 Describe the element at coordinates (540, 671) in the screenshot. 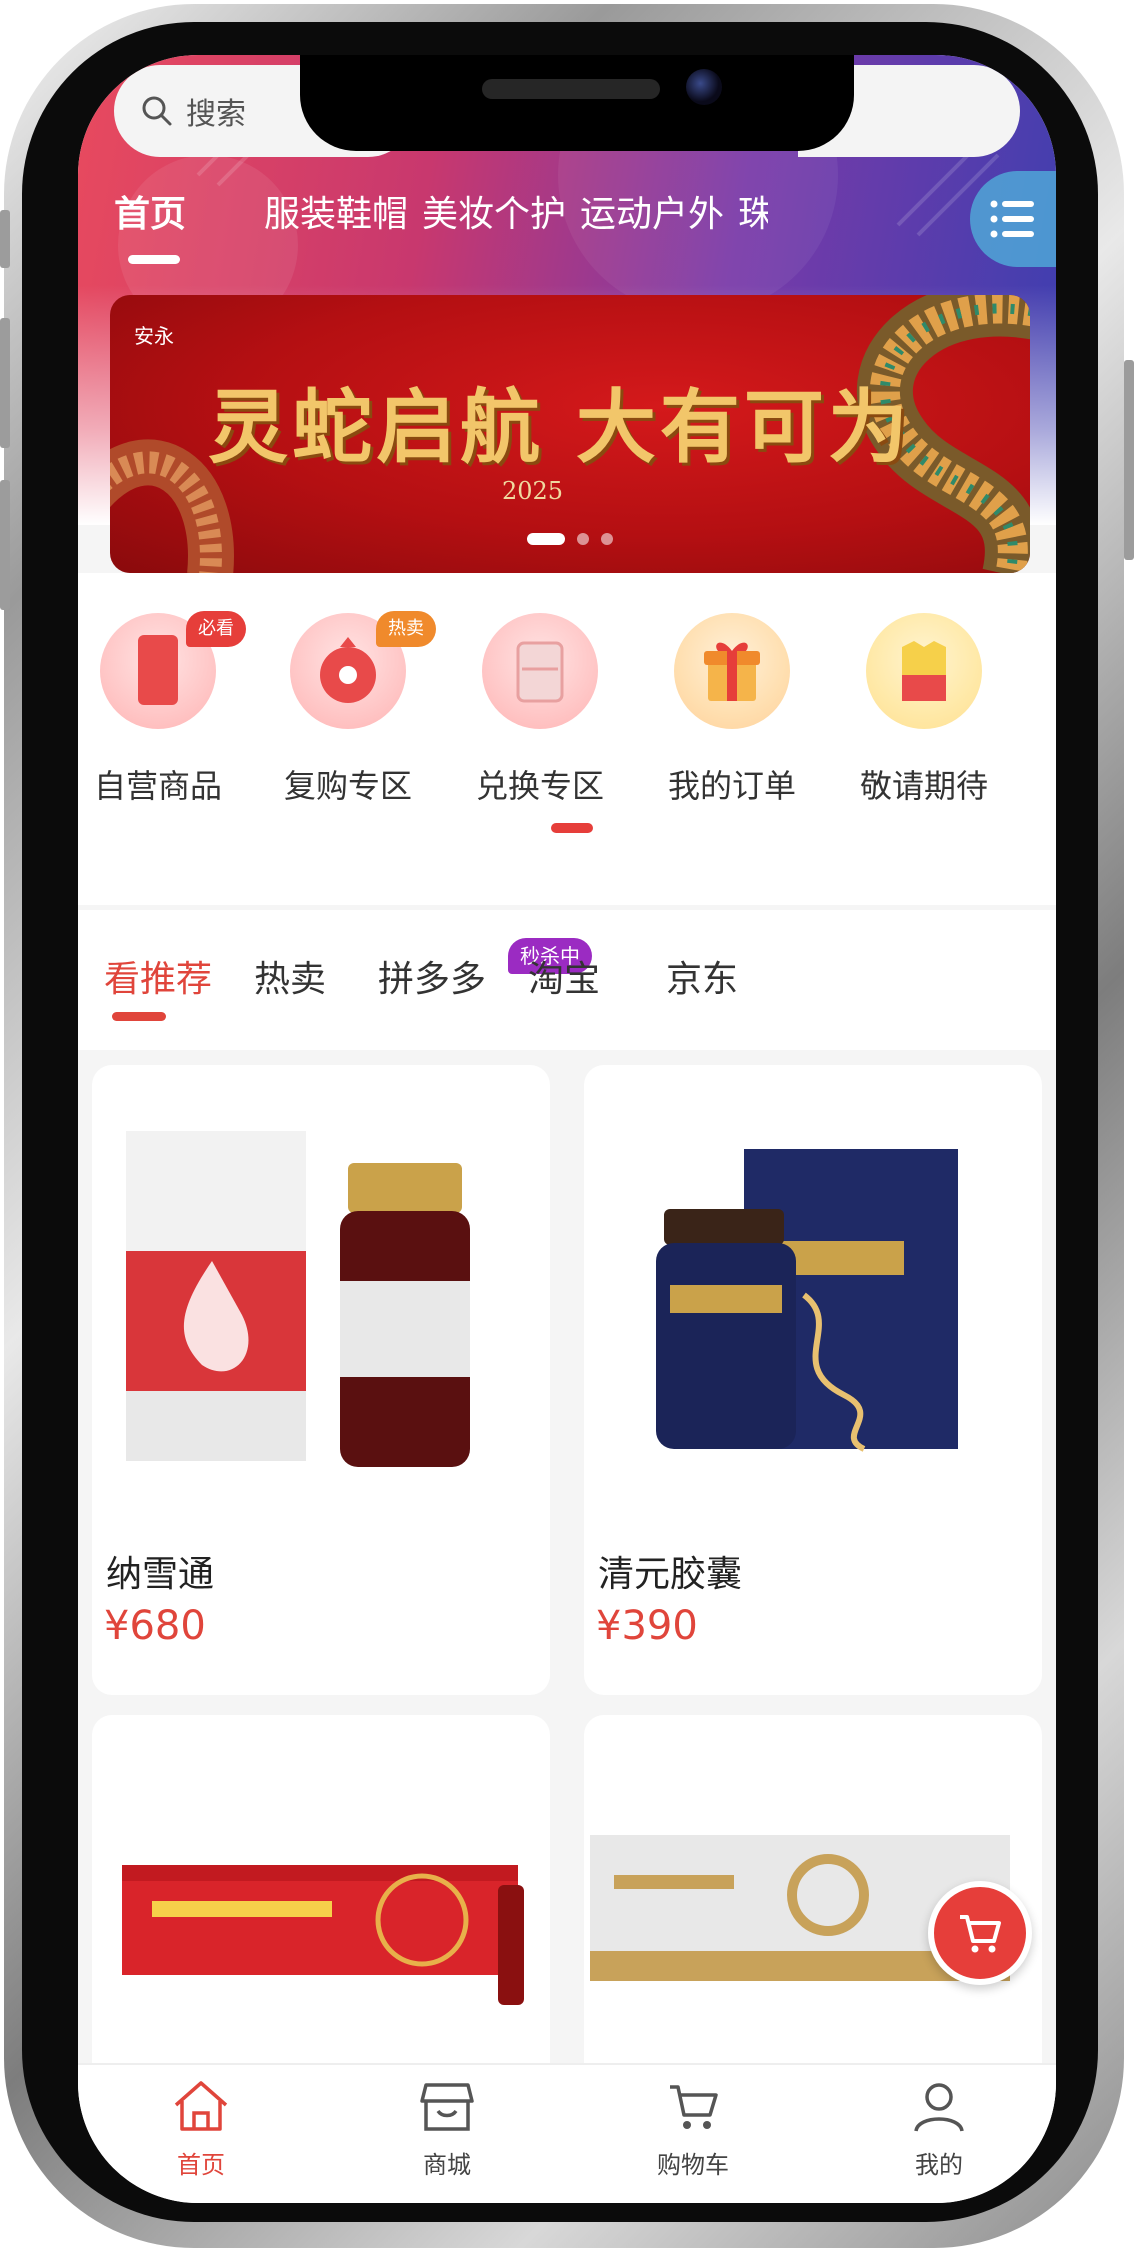

I see `appliance-icon` at that location.